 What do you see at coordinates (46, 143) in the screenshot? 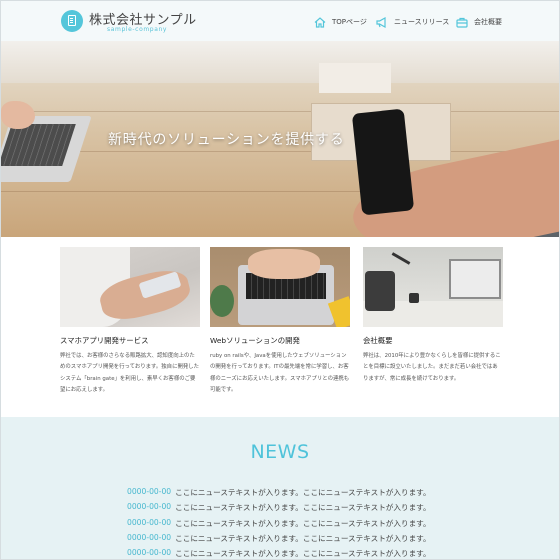
I see `hero-laptop-image` at bounding box center [46, 143].